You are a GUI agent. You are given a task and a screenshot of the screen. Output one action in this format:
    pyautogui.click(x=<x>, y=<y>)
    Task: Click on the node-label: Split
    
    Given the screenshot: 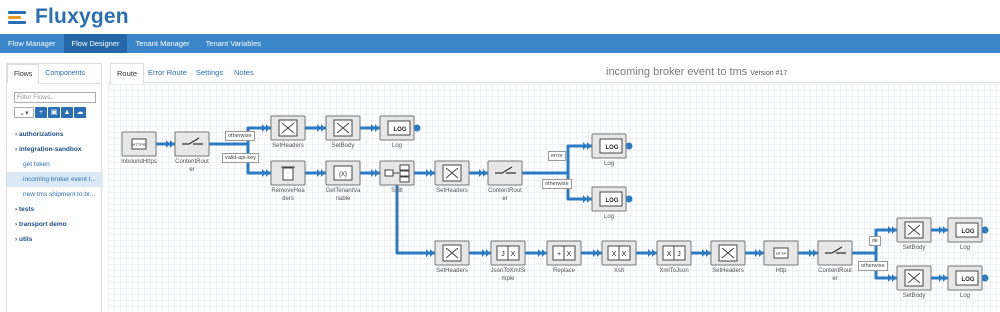 What is the action you would take?
    pyautogui.click(x=397, y=191)
    